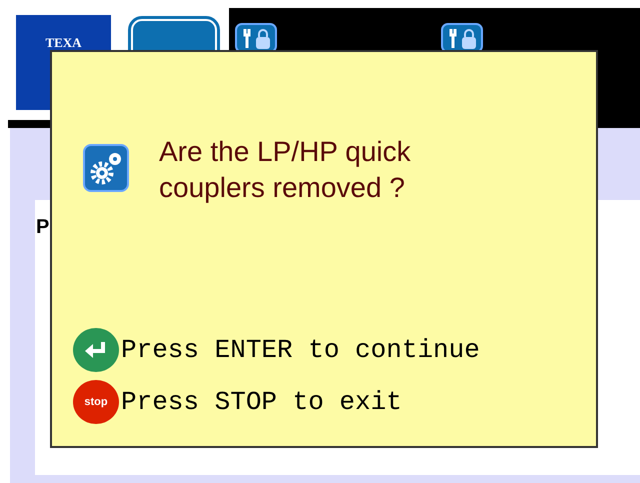 The image size is (640, 483). I want to click on enter-icon, so click(96, 350).